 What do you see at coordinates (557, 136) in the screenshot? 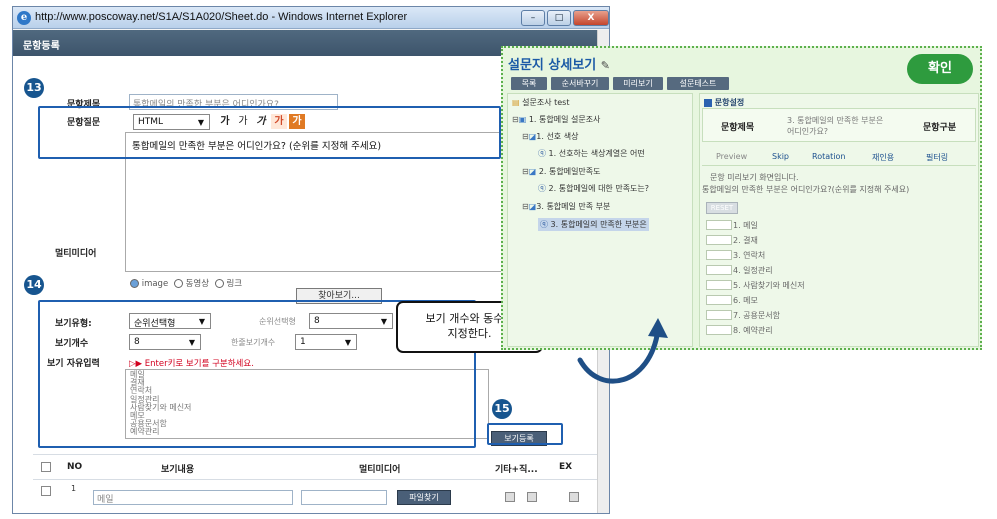
I see `tree-item-color-label: 1. 선호 색상` at bounding box center [557, 136].